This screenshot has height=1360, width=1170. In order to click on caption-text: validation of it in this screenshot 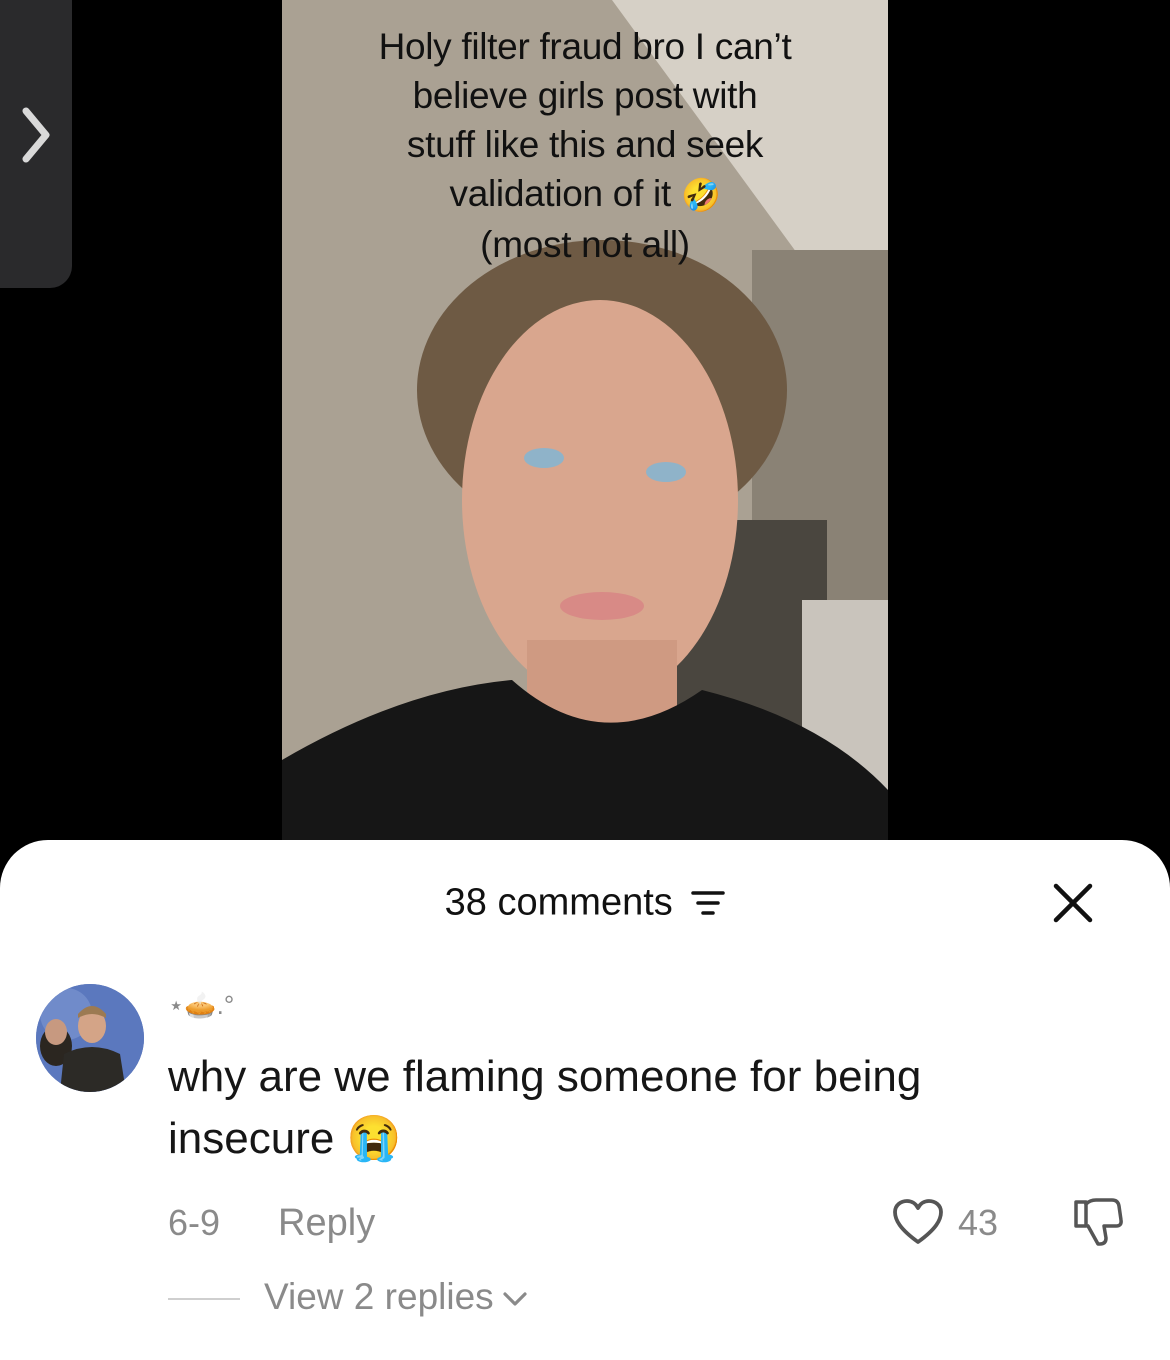, I will do `click(560, 193)`.